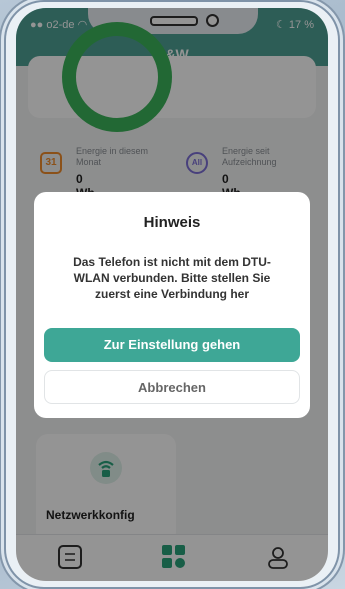 The width and height of the screenshot is (345, 589). I want to click on cancel-button: Abbrechen, so click(172, 387).